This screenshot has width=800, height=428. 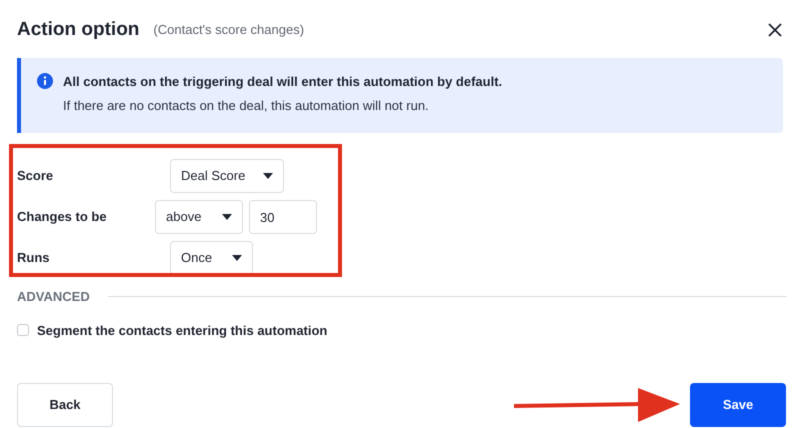 I want to click on dialog-title: Action option, so click(x=78, y=30).